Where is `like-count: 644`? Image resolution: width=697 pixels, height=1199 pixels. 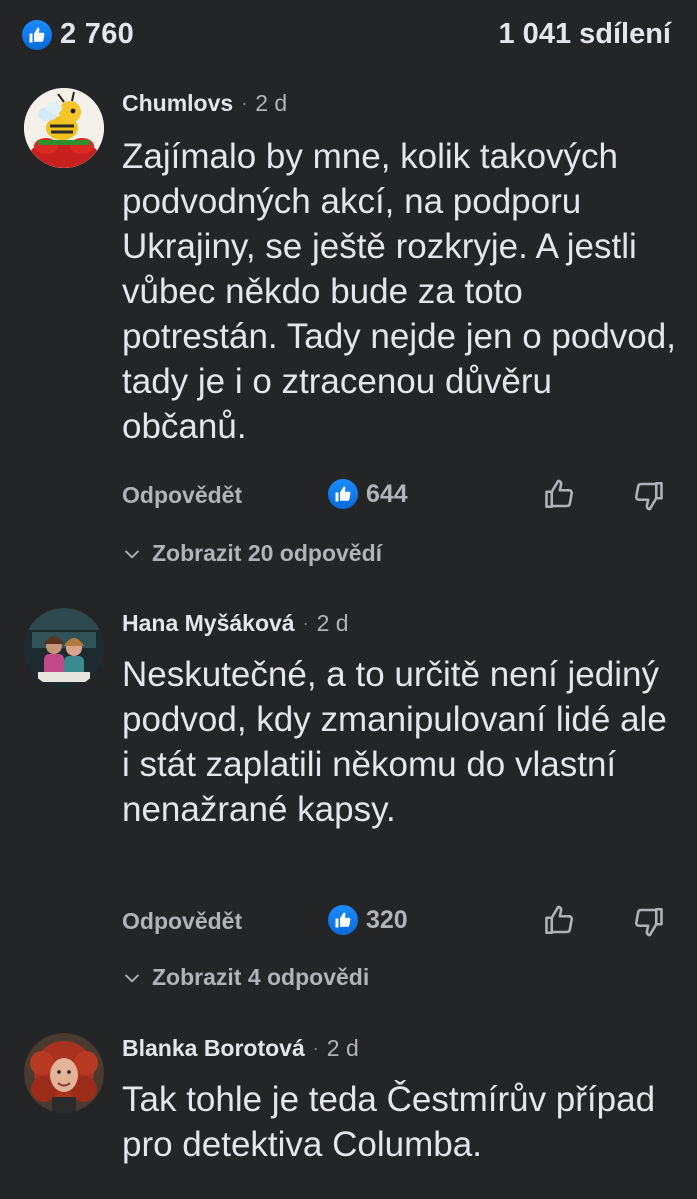 like-count: 644 is located at coordinates (387, 493).